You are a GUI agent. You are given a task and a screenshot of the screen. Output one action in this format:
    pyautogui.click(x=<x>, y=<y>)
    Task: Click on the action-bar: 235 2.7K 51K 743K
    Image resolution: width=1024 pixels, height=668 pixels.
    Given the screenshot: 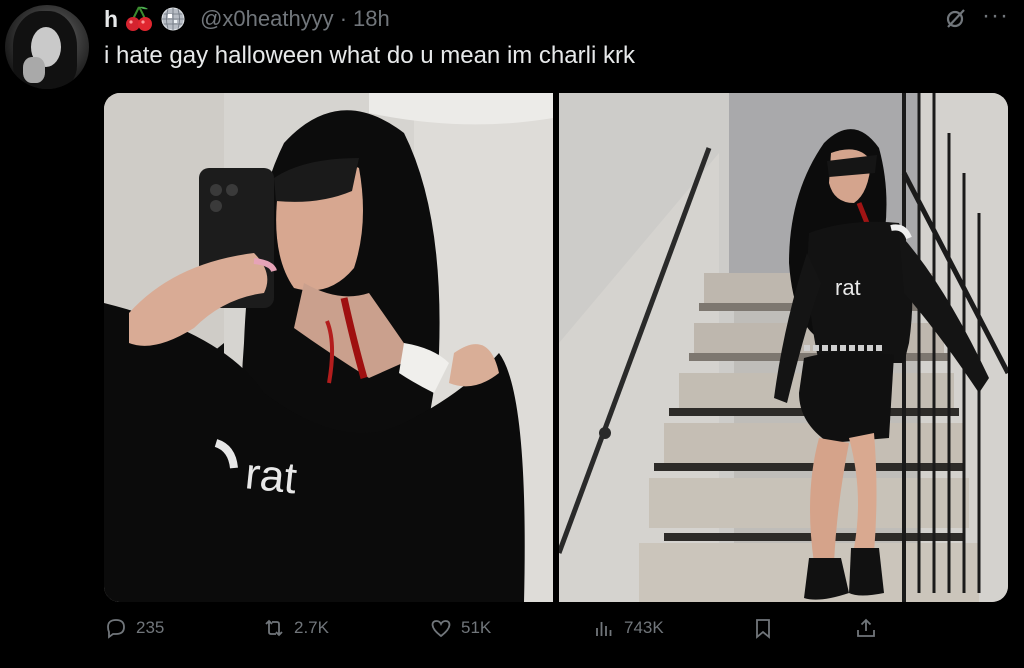 What is the action you would take?
    pyautogui.click(x=494, y=633)
    